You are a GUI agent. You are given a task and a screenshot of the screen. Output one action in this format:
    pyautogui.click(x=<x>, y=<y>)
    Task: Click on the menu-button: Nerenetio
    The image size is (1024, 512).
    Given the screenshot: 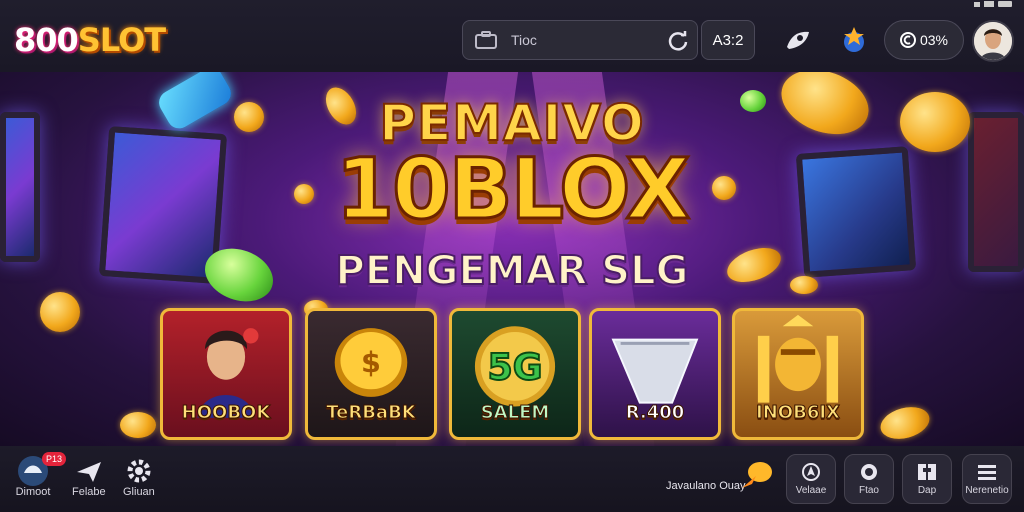 What is the action you would take?
    pyautogui.click(x=987, y=479)
    